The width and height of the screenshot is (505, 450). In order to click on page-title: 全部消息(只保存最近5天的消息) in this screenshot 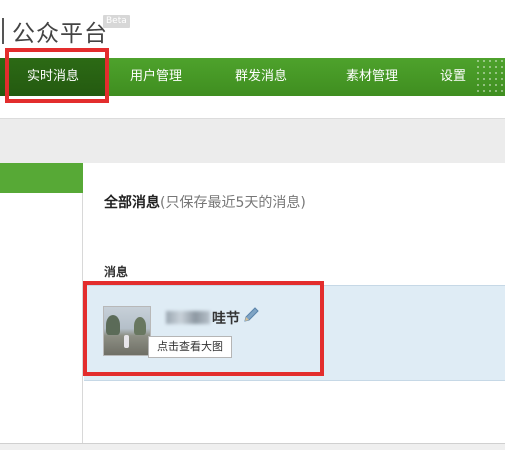, I will do `click(205, 202)`.